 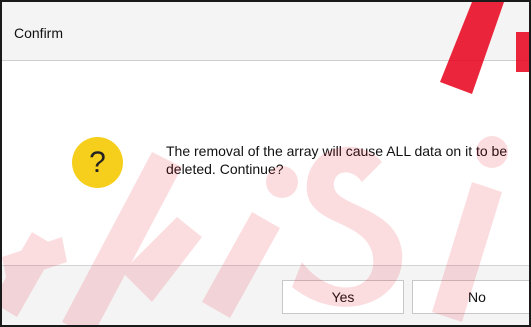 I want to click on no-button: No, so click(x=470, y=297).